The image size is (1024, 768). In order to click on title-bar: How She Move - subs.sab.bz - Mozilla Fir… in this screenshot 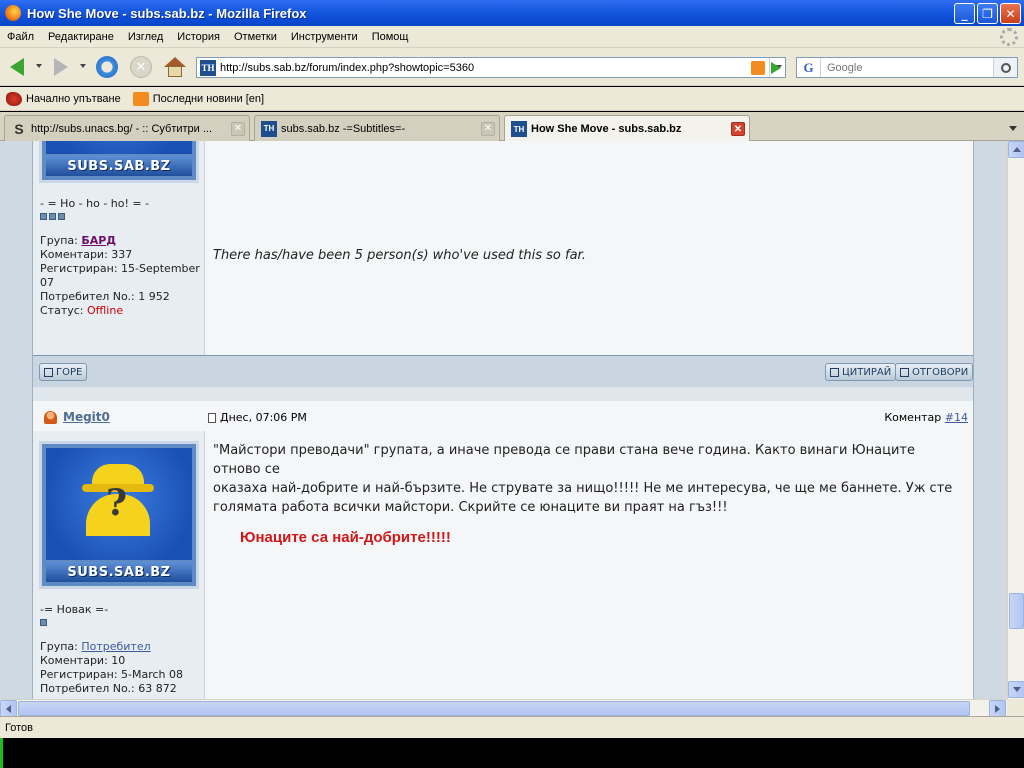, I will do `click(512, 13)`.